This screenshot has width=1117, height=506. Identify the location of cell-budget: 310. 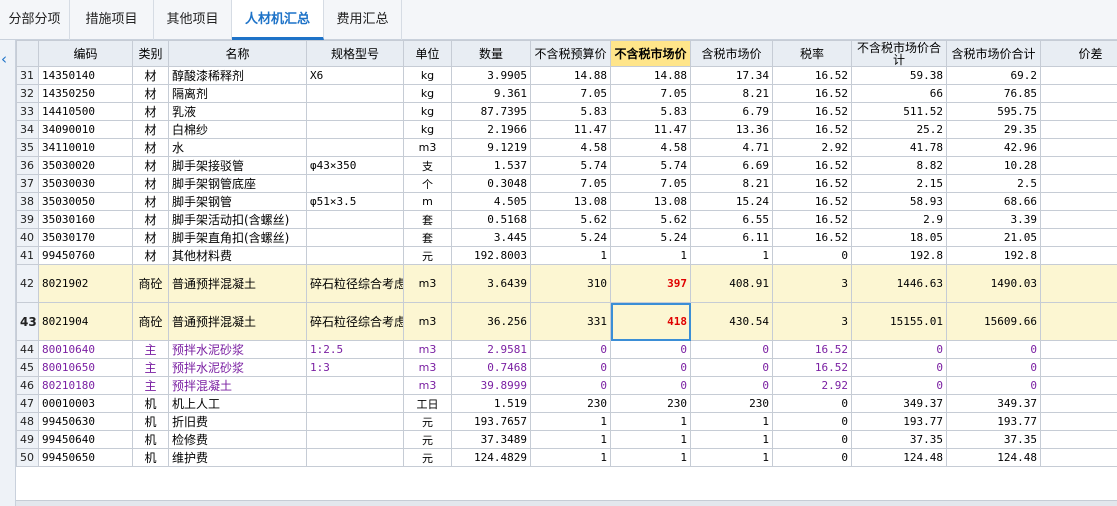
(570, 283).